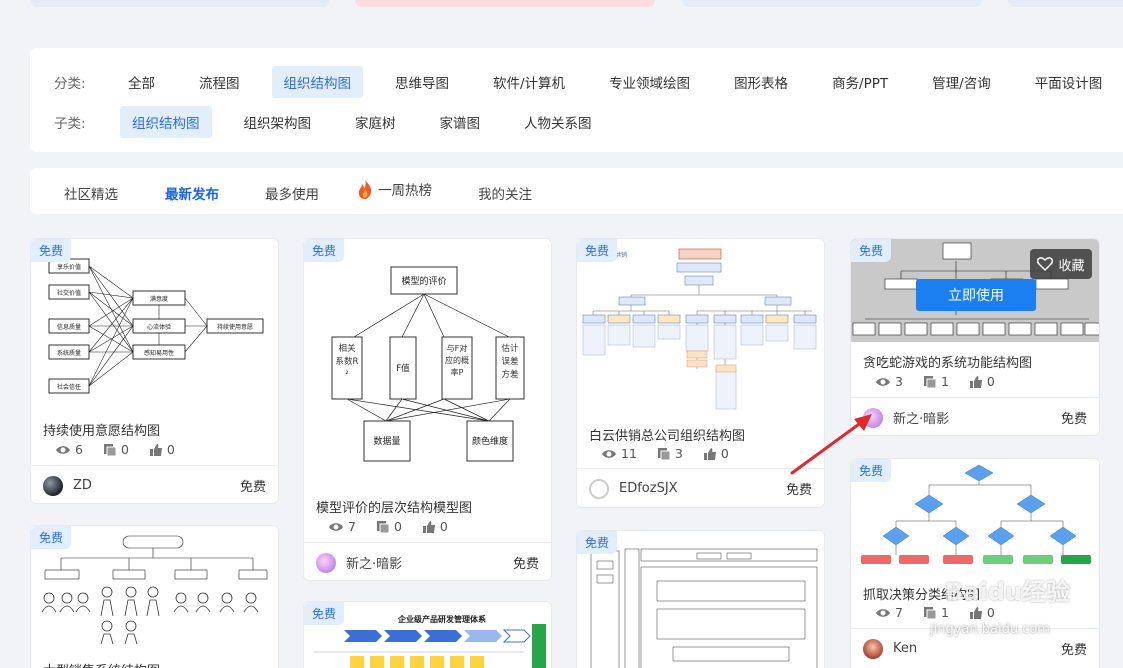  What do you see at coordinates (761, 82) in the screenshot?
I see `category-table: 图形表格` at bounding box center [761, 82].